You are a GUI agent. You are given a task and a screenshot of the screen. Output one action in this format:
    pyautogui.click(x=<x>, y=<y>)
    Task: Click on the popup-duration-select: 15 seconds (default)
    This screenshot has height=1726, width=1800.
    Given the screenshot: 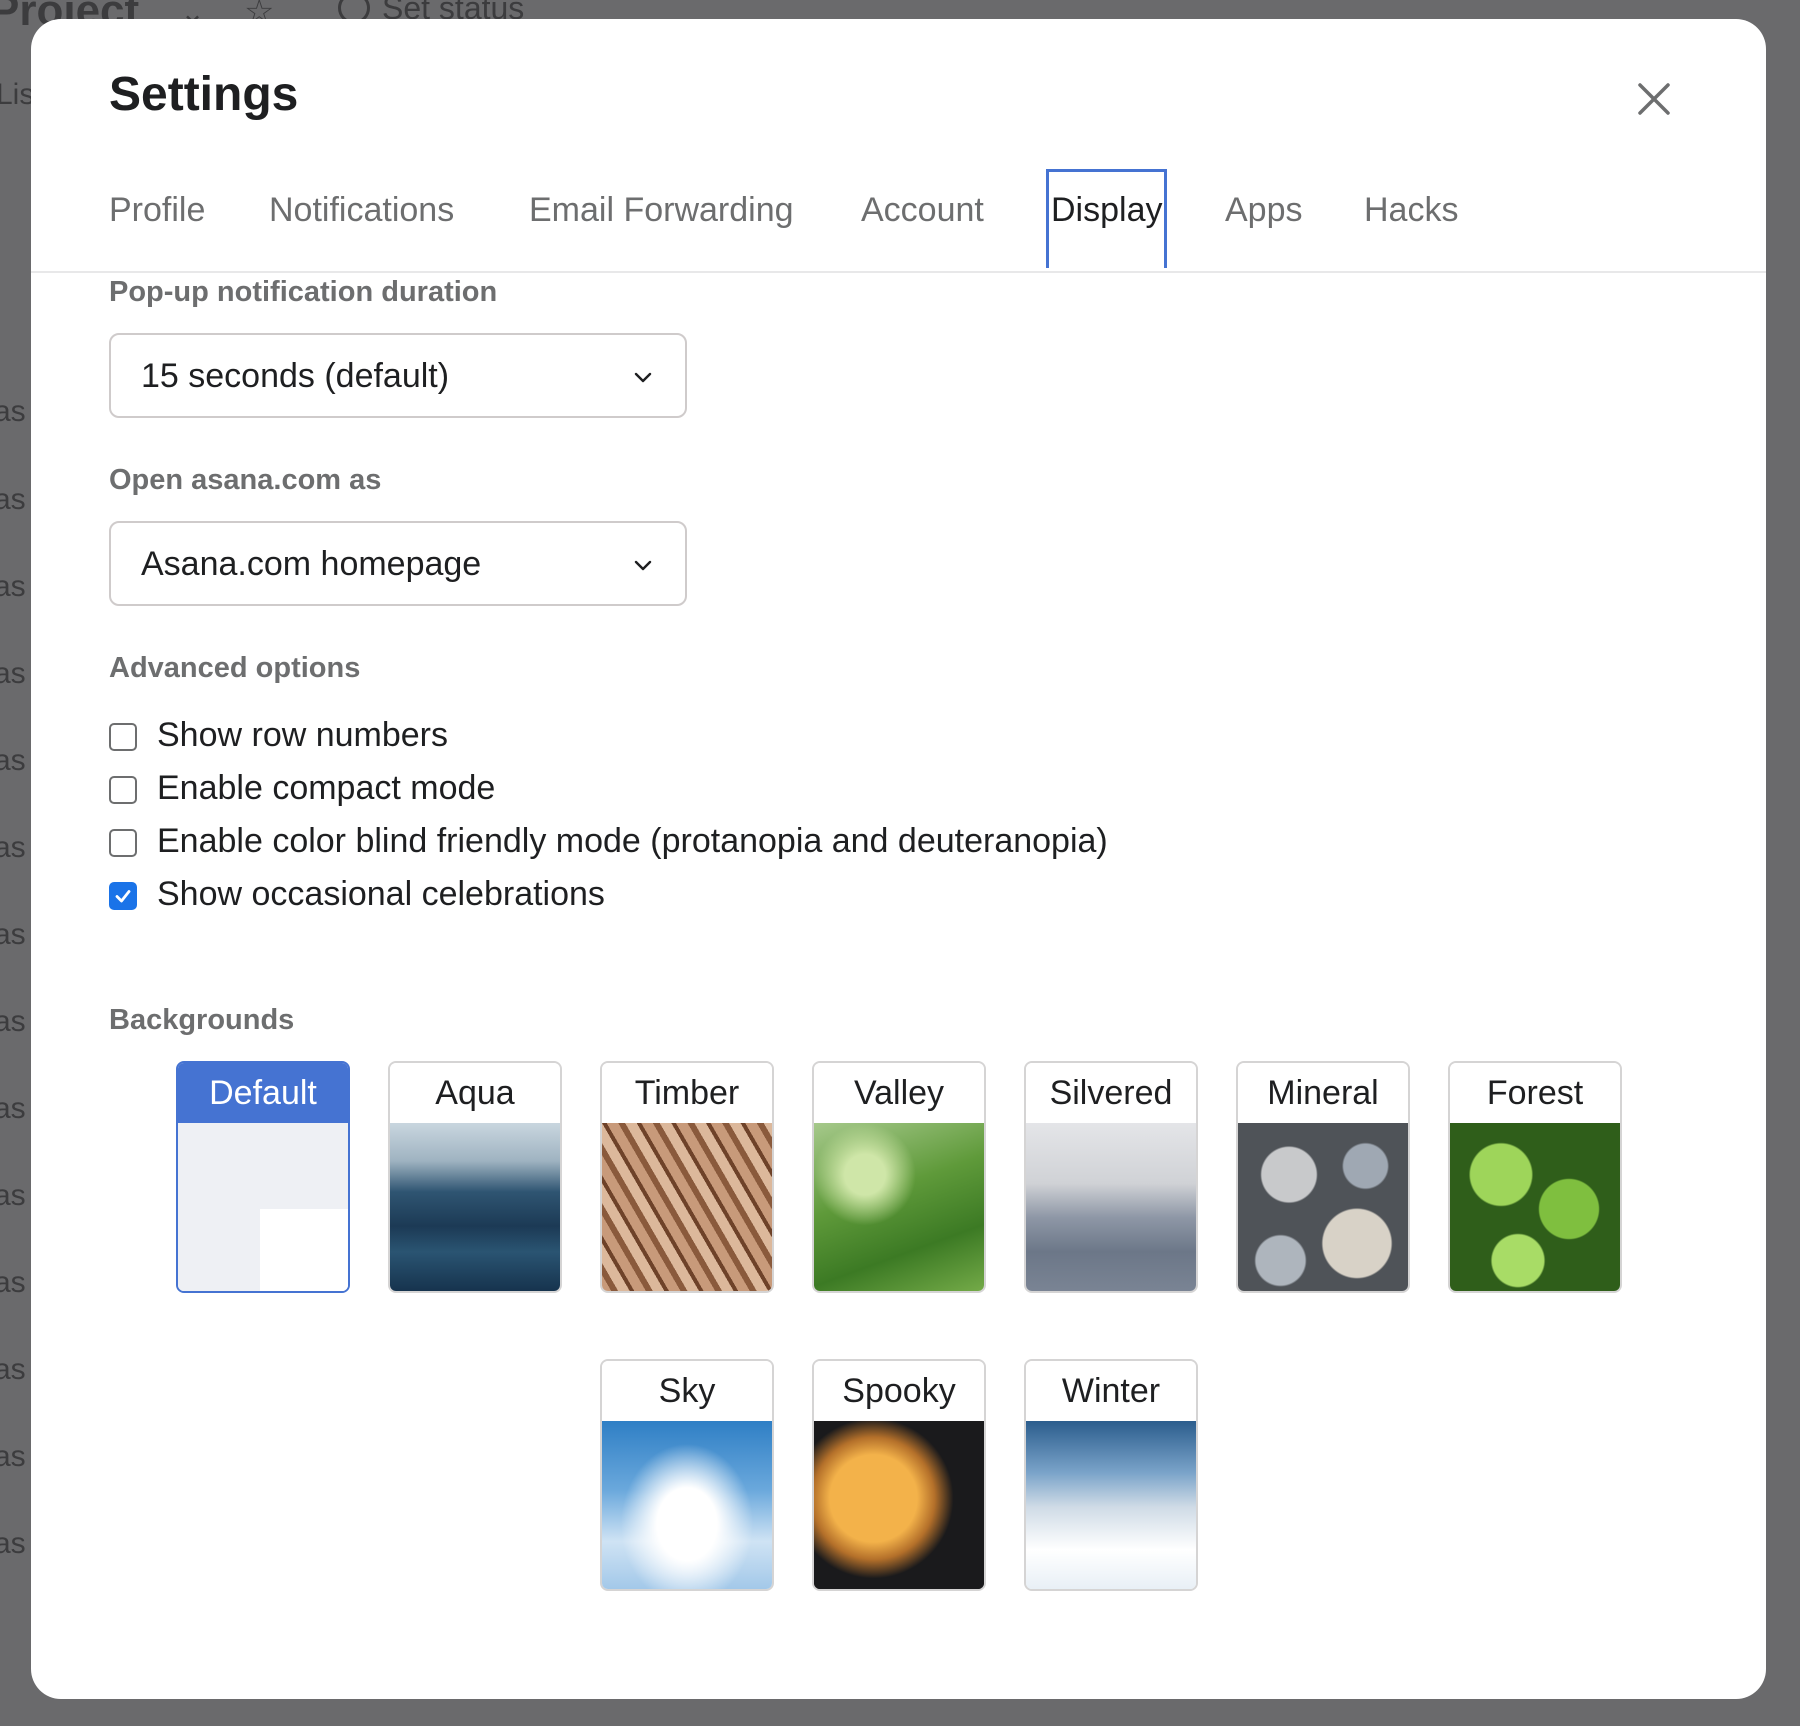 What is the action you would take?
    pyautogui.click(x=398, y=375)
    